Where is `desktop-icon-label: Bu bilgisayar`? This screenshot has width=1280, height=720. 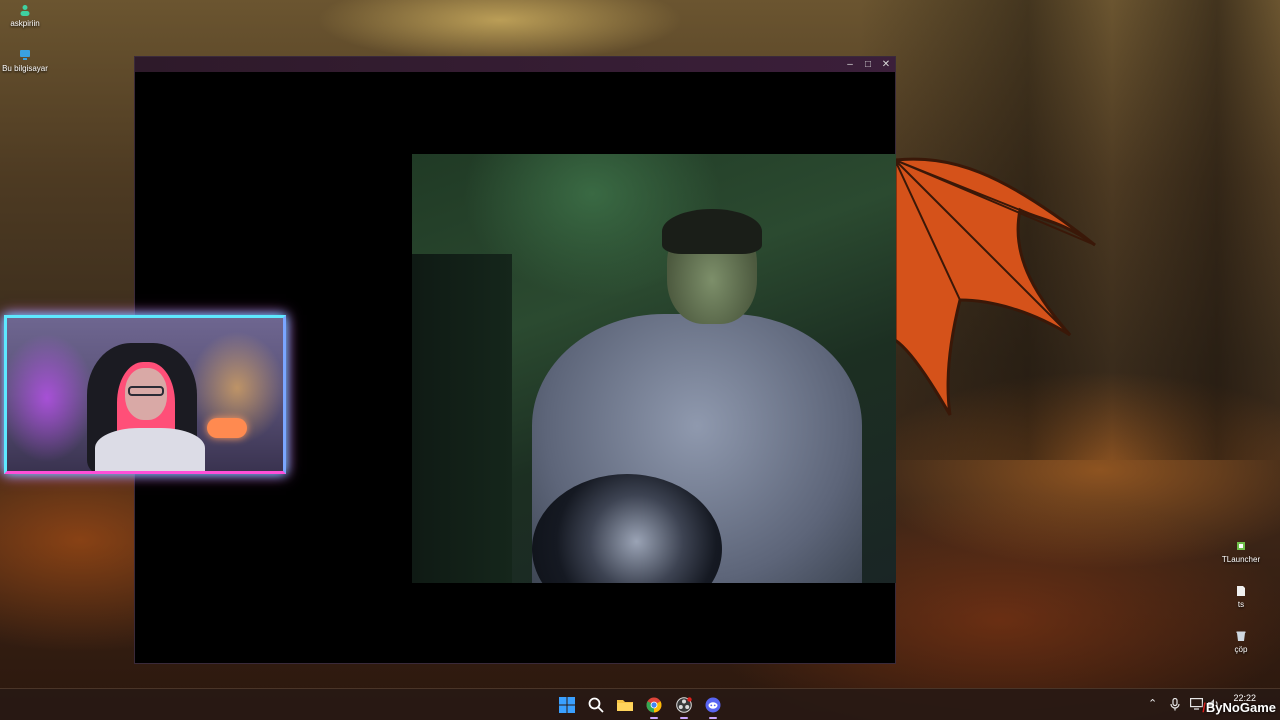 desktop-icon-label: Bu bilgisayar is located at coordinates (25, 68).